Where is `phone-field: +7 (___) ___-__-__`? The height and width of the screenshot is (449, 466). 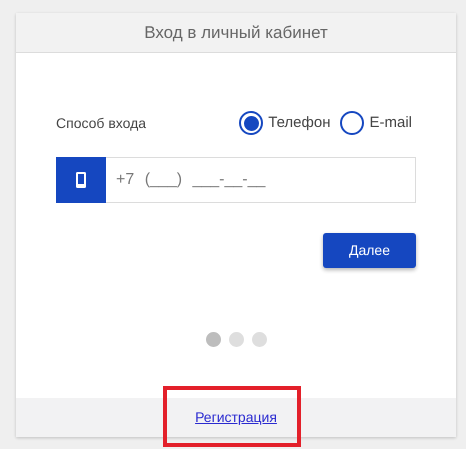
phone-field: +7 (___) ___-__-__ is located at coordinates (261, 180).